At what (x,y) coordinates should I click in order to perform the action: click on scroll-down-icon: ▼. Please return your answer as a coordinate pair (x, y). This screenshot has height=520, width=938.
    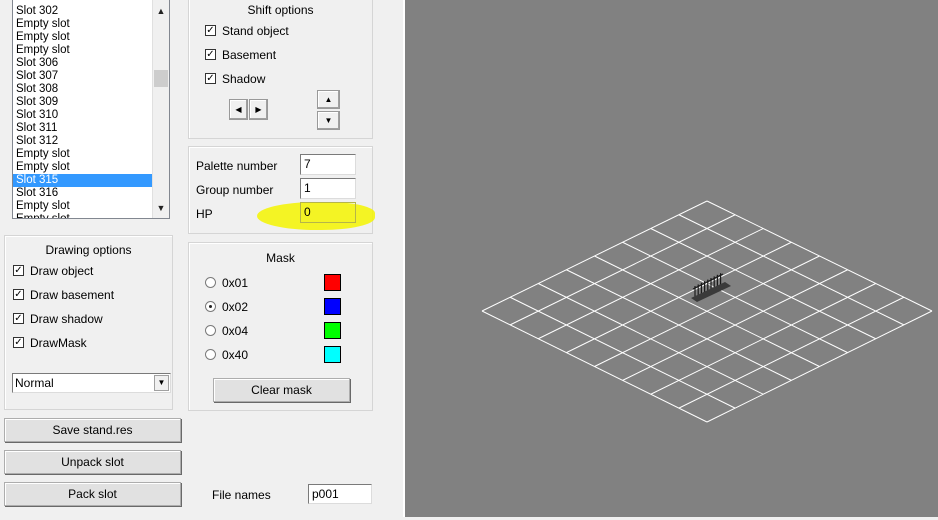
    Looking at the image, I should click on (161, 208).